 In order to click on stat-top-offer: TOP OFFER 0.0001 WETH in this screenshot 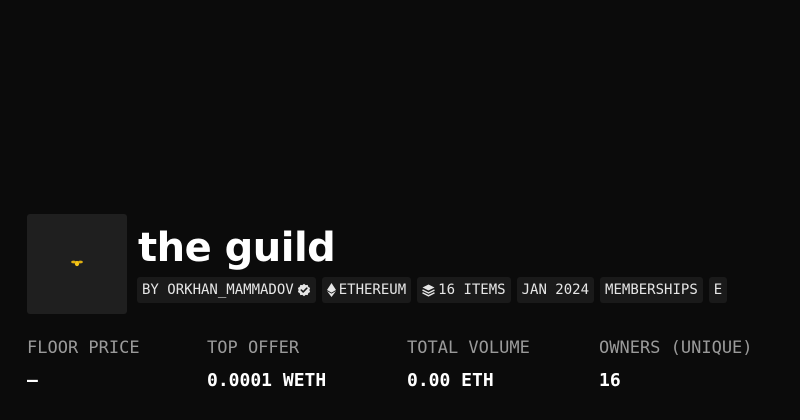, I will do `click(266, 364)`.